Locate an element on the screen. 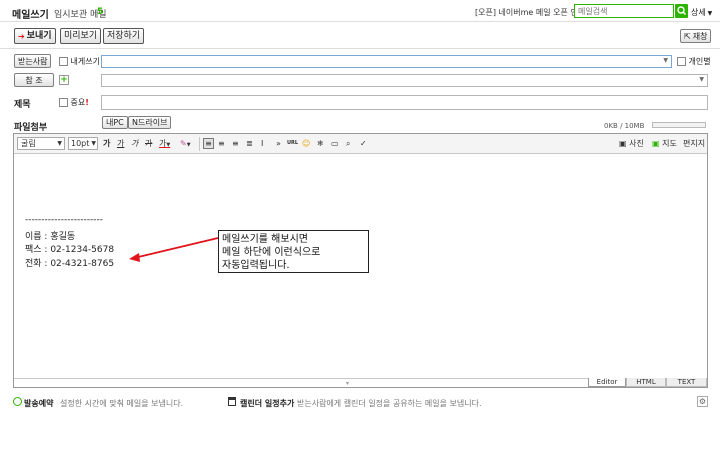 Image resolution: width=720 pixels, height=456 pixels. annotation-arrow is located at coordinates (174, 249).